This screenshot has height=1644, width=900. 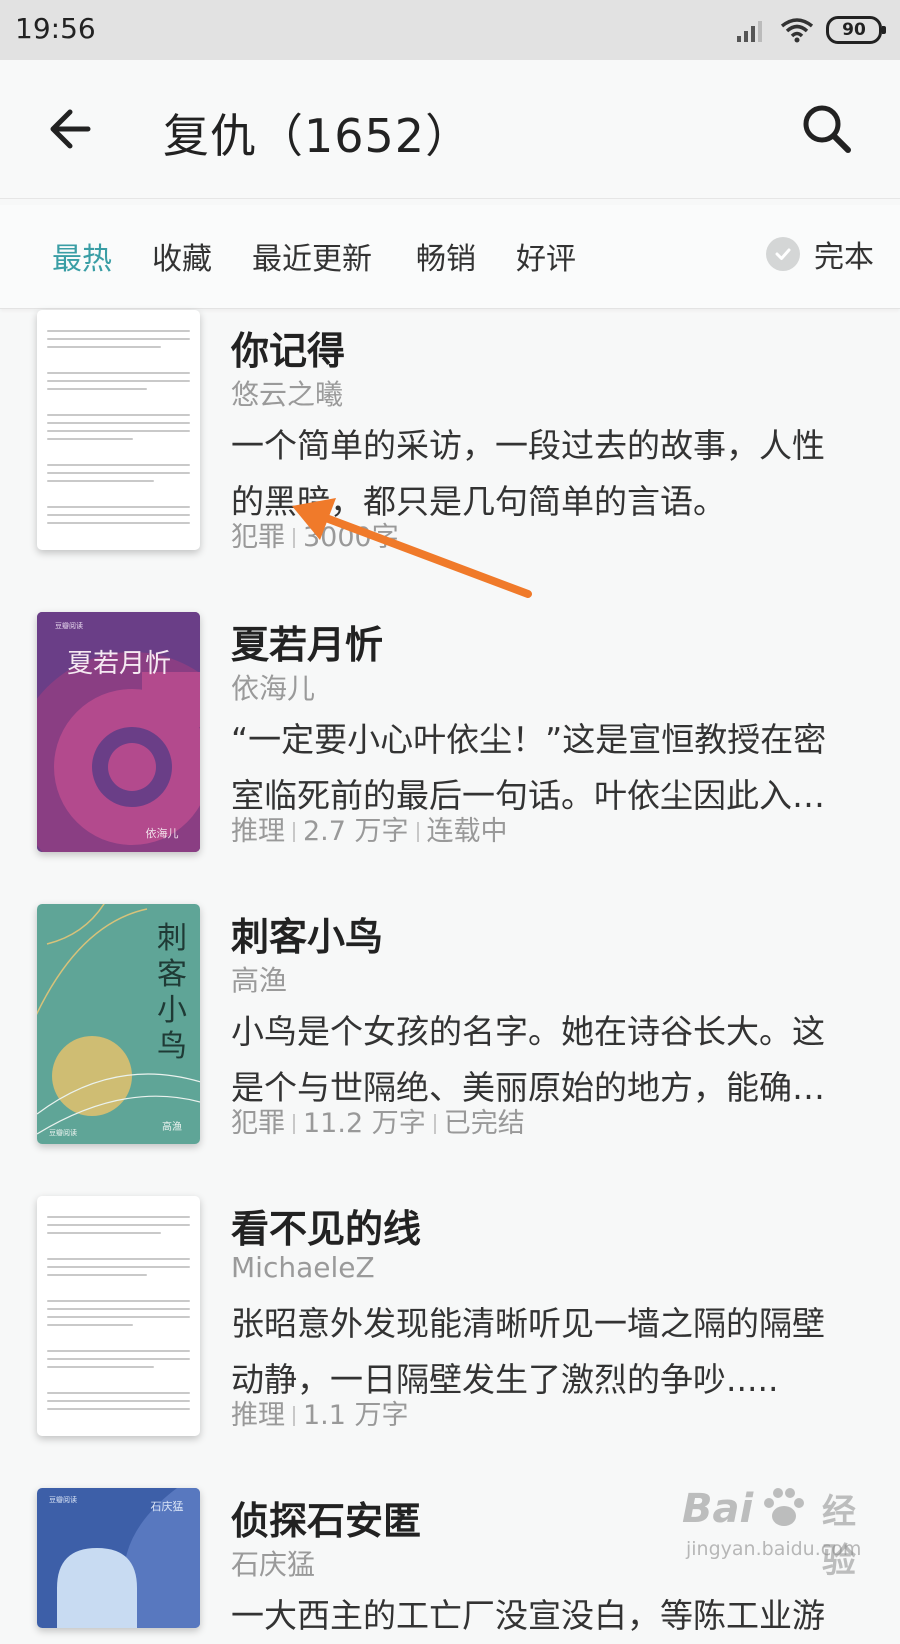 What do you see at coordinates (782, 1533) in the screenshot?
I see `watermark: Bai 经验 jingyan.baidu.com` at bounding box center [782, 1533].